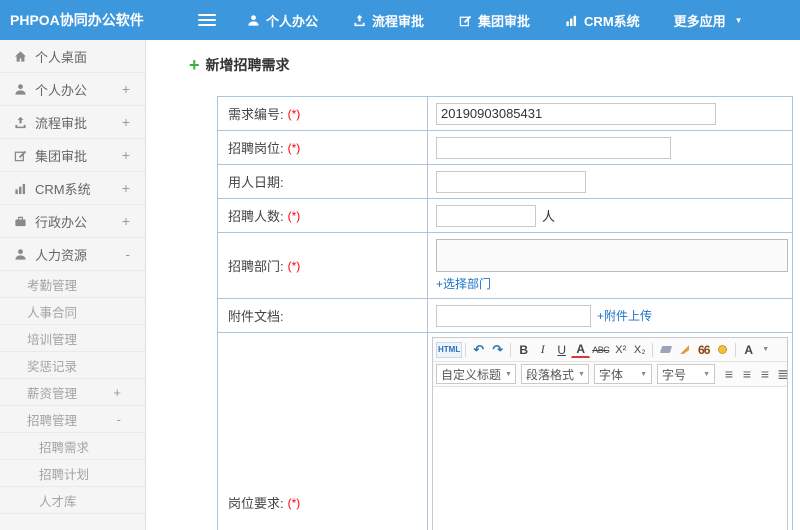  What do you see at coordinates (765, 374) in the screenshot?
I see `align-right-icon: ≡` at bounding box center [765, 374].